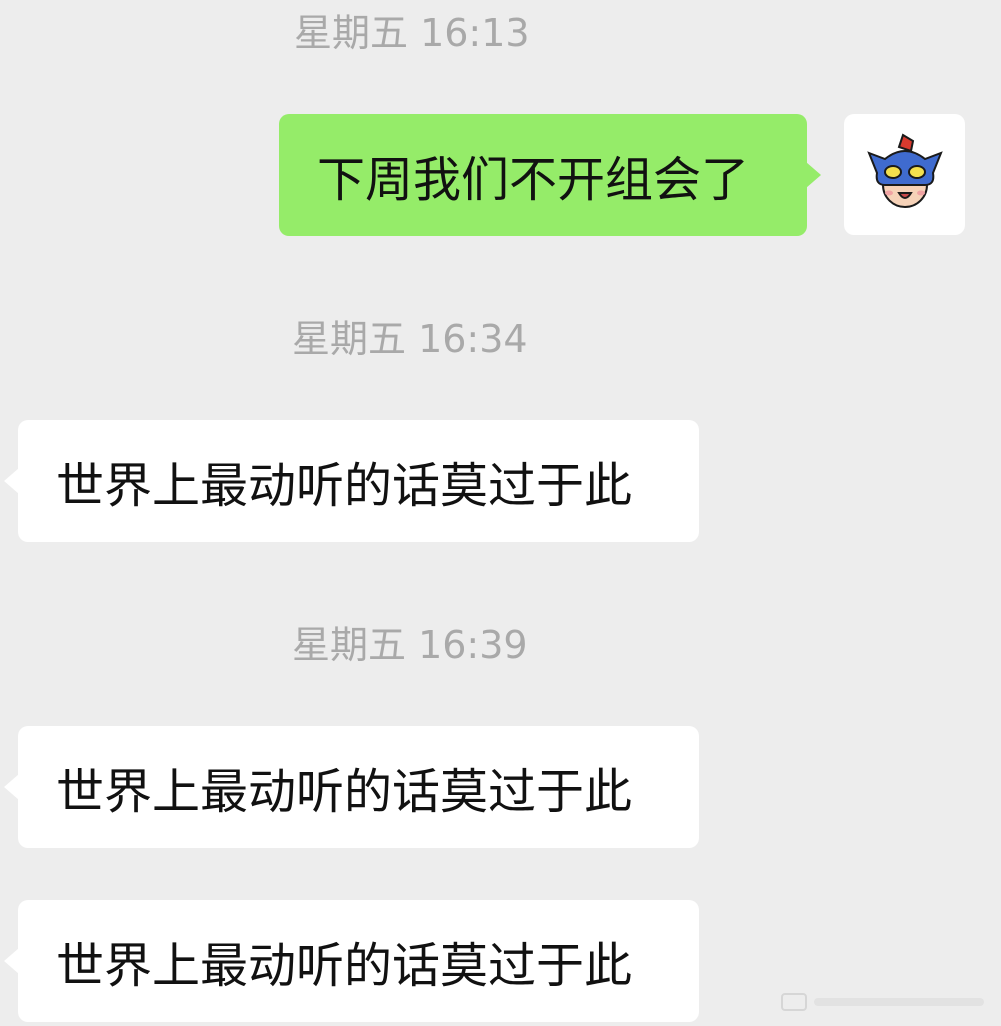  I want to click on avatar, so click(904, 174).